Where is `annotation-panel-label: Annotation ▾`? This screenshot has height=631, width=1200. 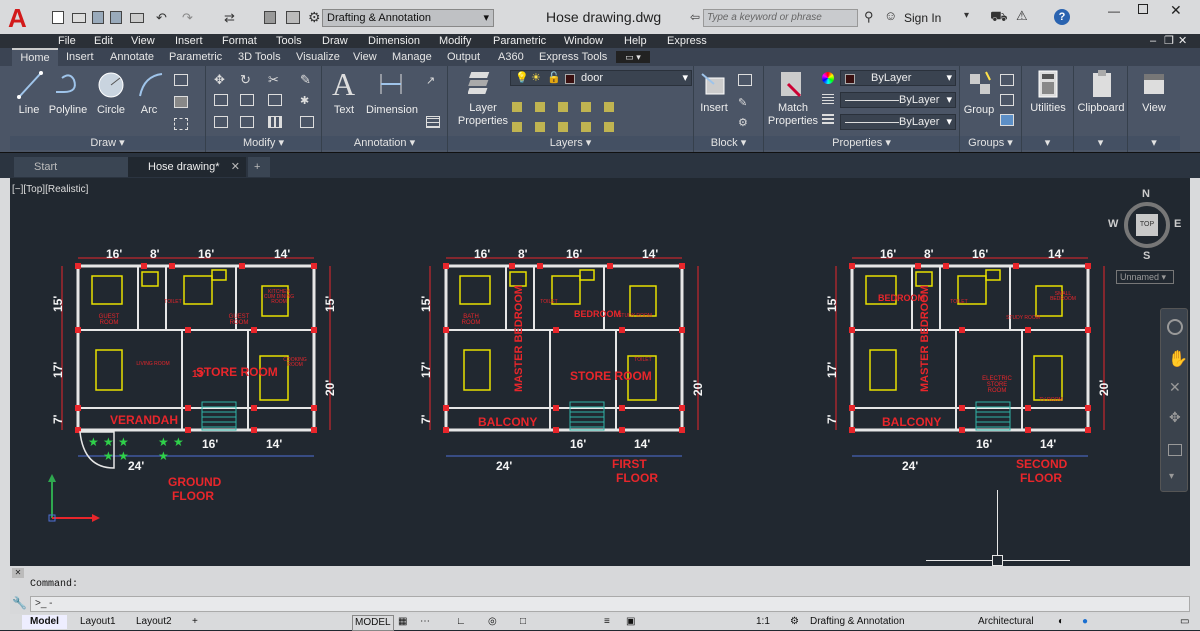 annotation-panel-label: Annotation ▾ is located at coordinates (384, 143).